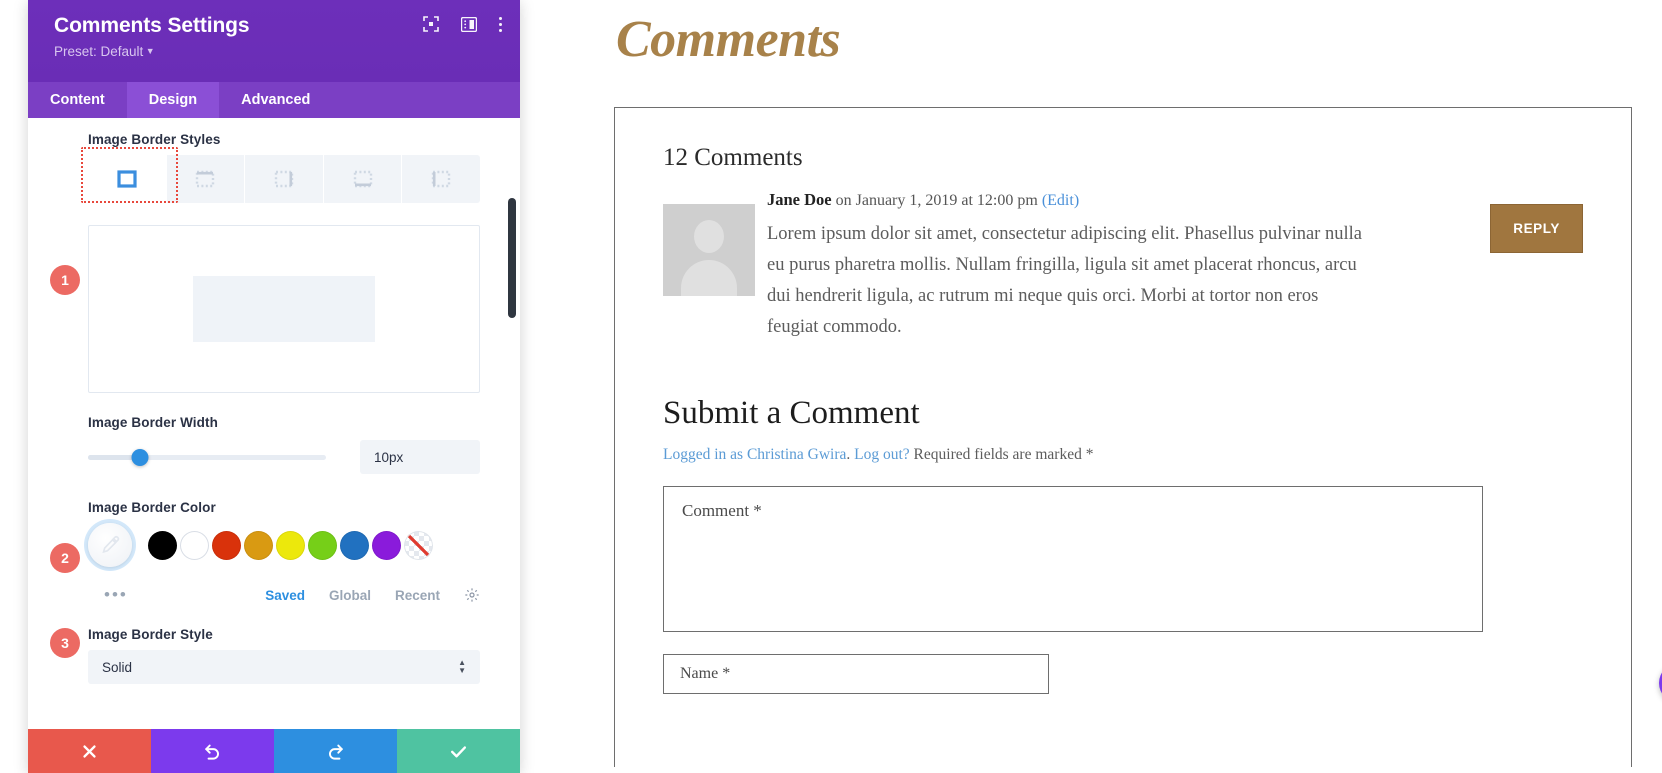 Image resolution: width=1662 pixels, height=773 pixels. Describe the element at coordinates (335, 751) in the screenshot. I see `redo-button` at that location.